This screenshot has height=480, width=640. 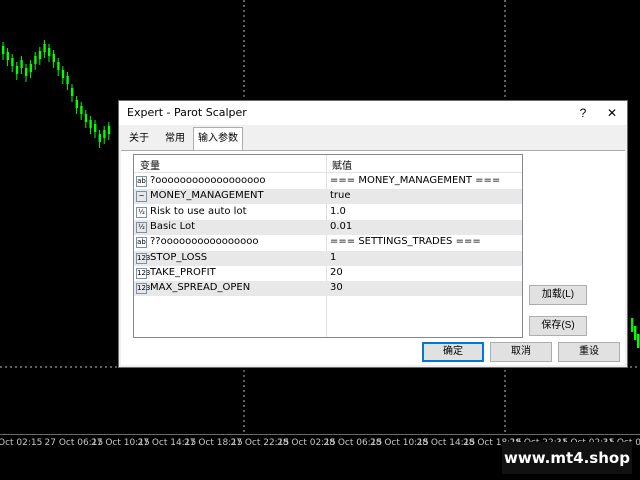 What do you see at coordinates (338, 211) in the screenshot?
I see `parameter-value: 1.0` at bounding box center [338, 211].